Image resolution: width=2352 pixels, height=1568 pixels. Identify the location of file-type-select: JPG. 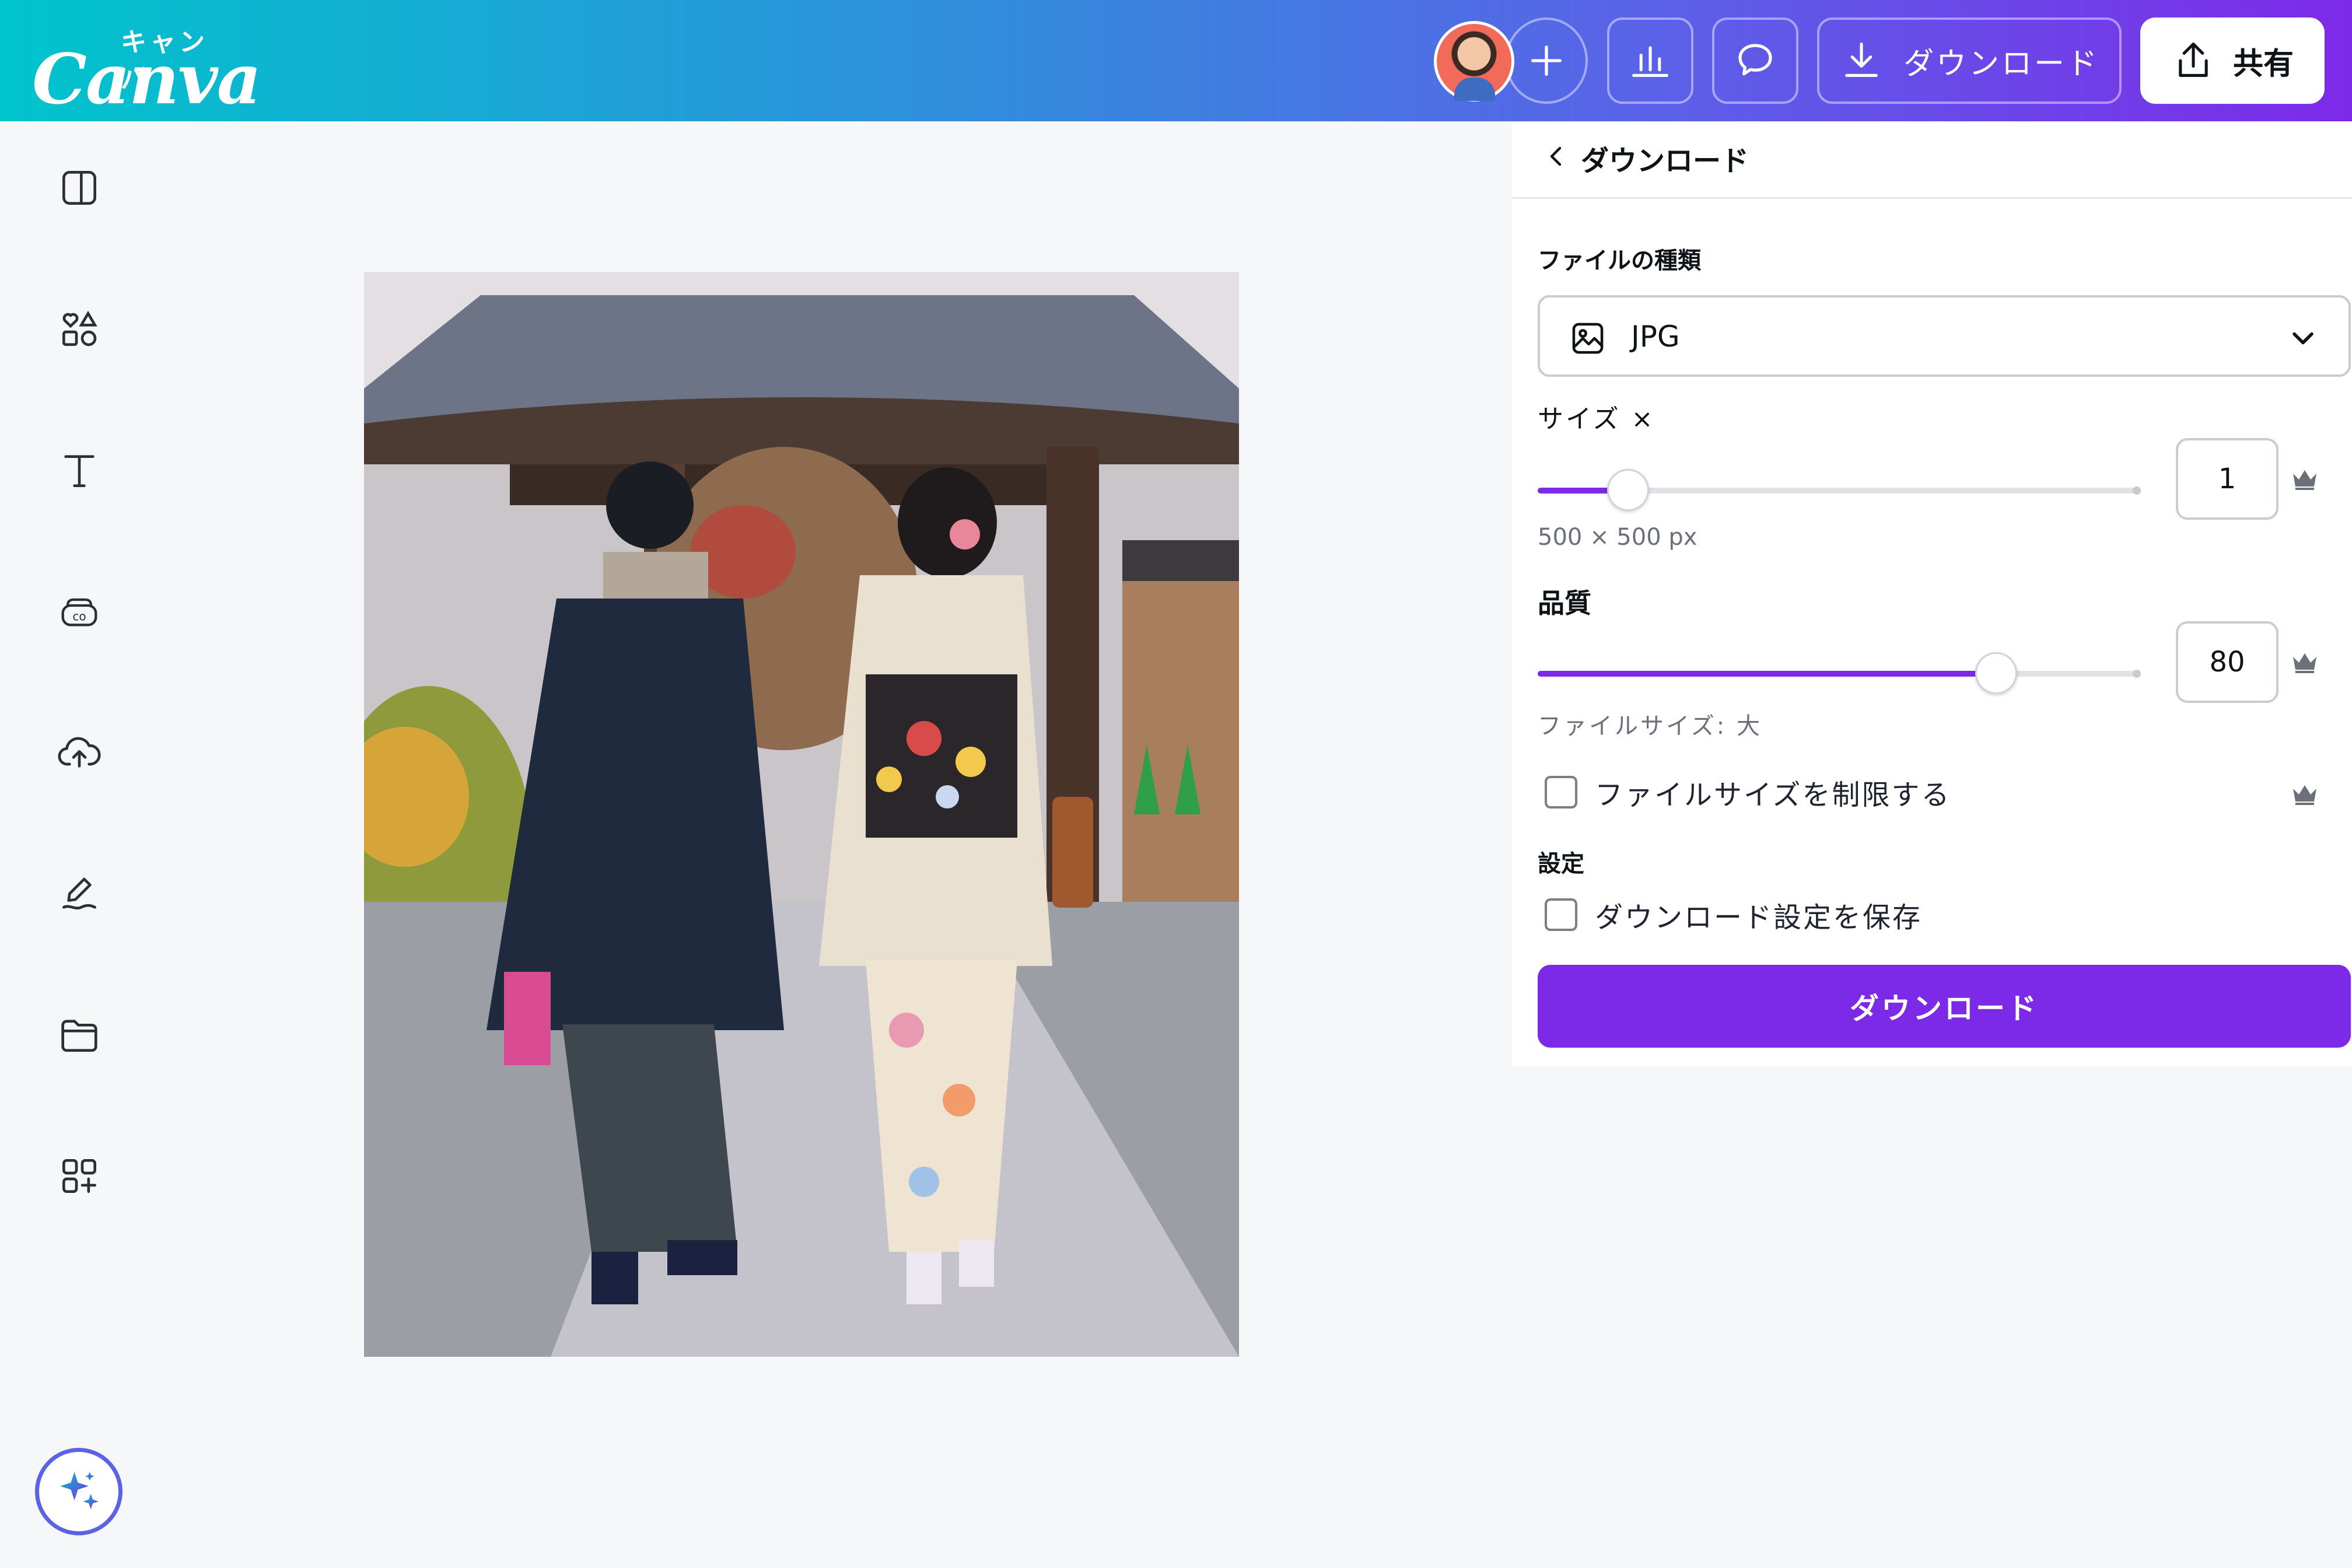
(1944, 336).